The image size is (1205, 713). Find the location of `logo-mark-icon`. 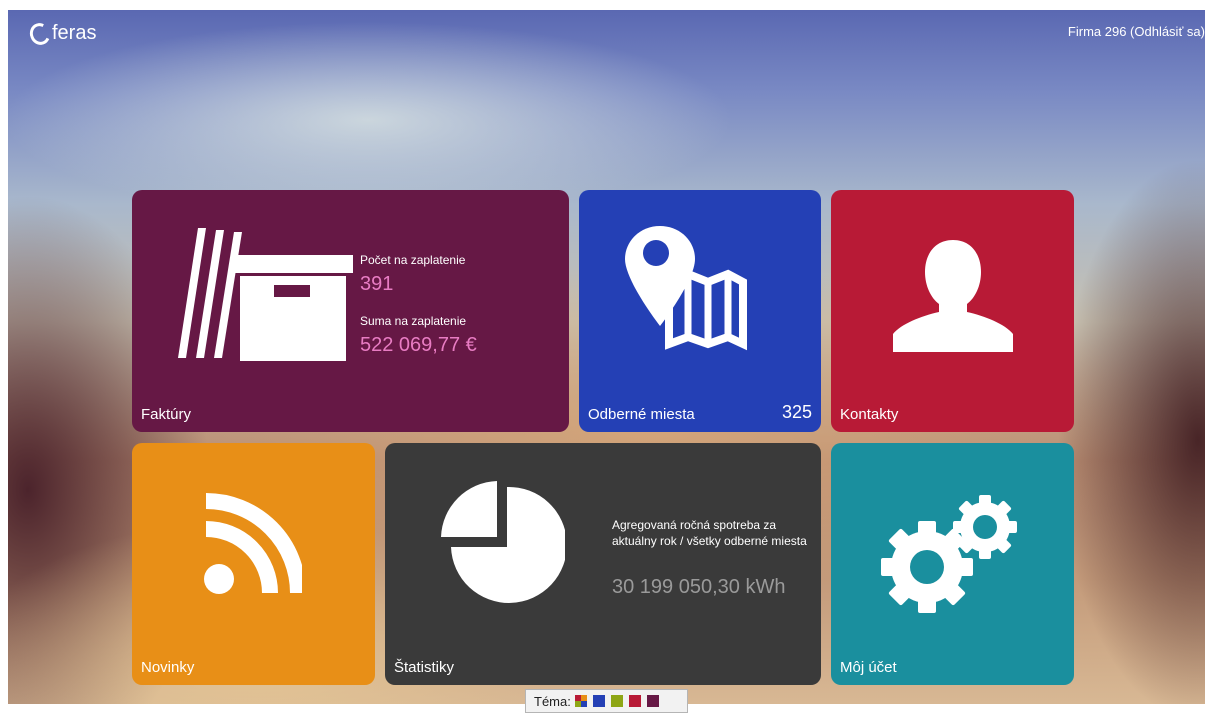

logo-mark-icon is located at coordinates (40, 33).